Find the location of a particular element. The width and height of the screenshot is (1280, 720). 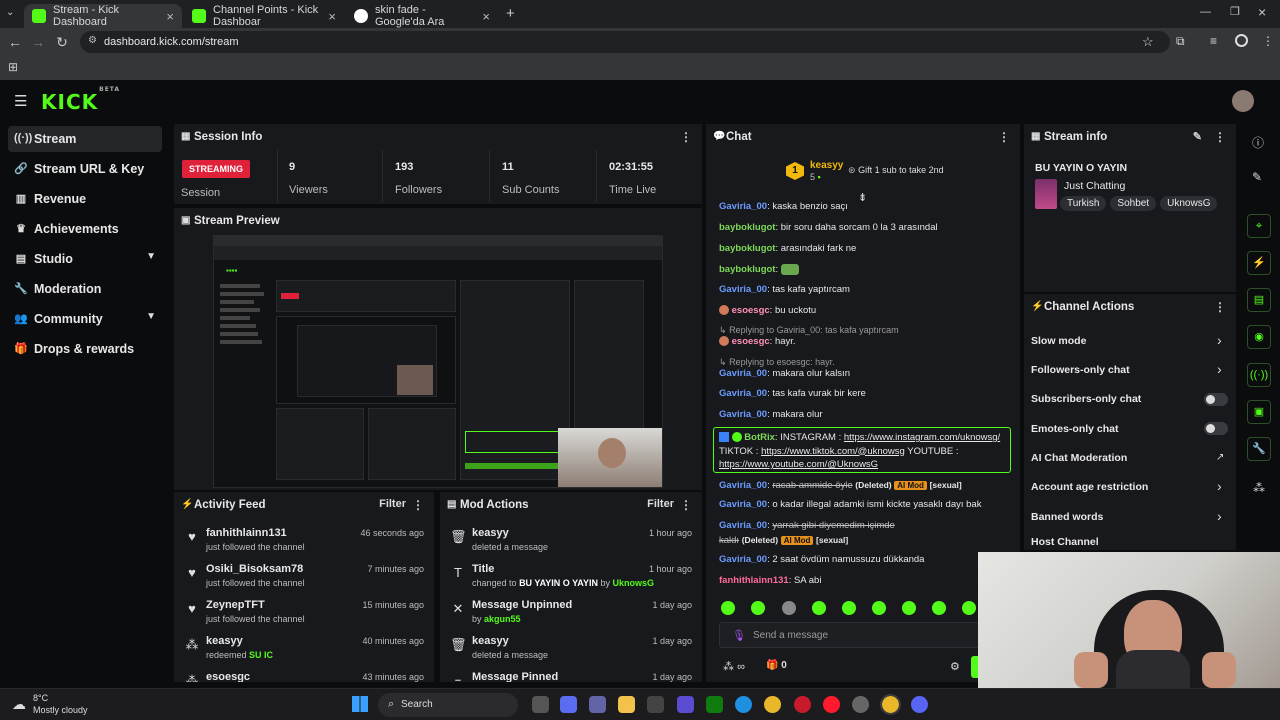

layout-icon: ▣ is located at coordinates (1259, 412).